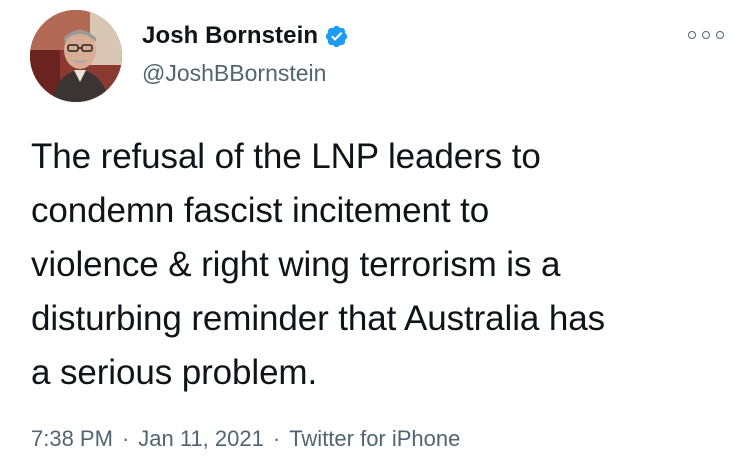 The width and height of the screenshot is (750, 470). I want to click on more-options-icon, so click(706, 35).